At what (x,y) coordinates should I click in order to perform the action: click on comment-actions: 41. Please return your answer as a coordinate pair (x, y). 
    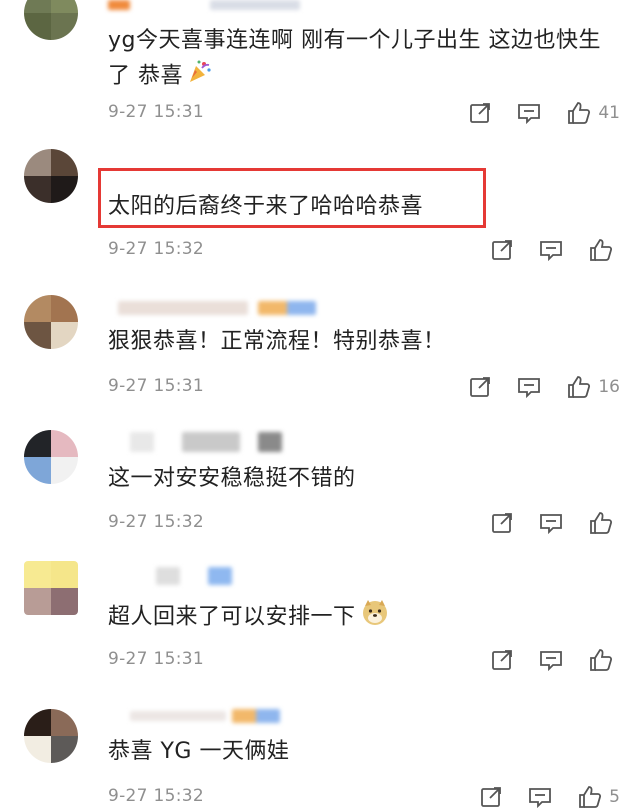
    Looking at the image, I should click on (532, 113).